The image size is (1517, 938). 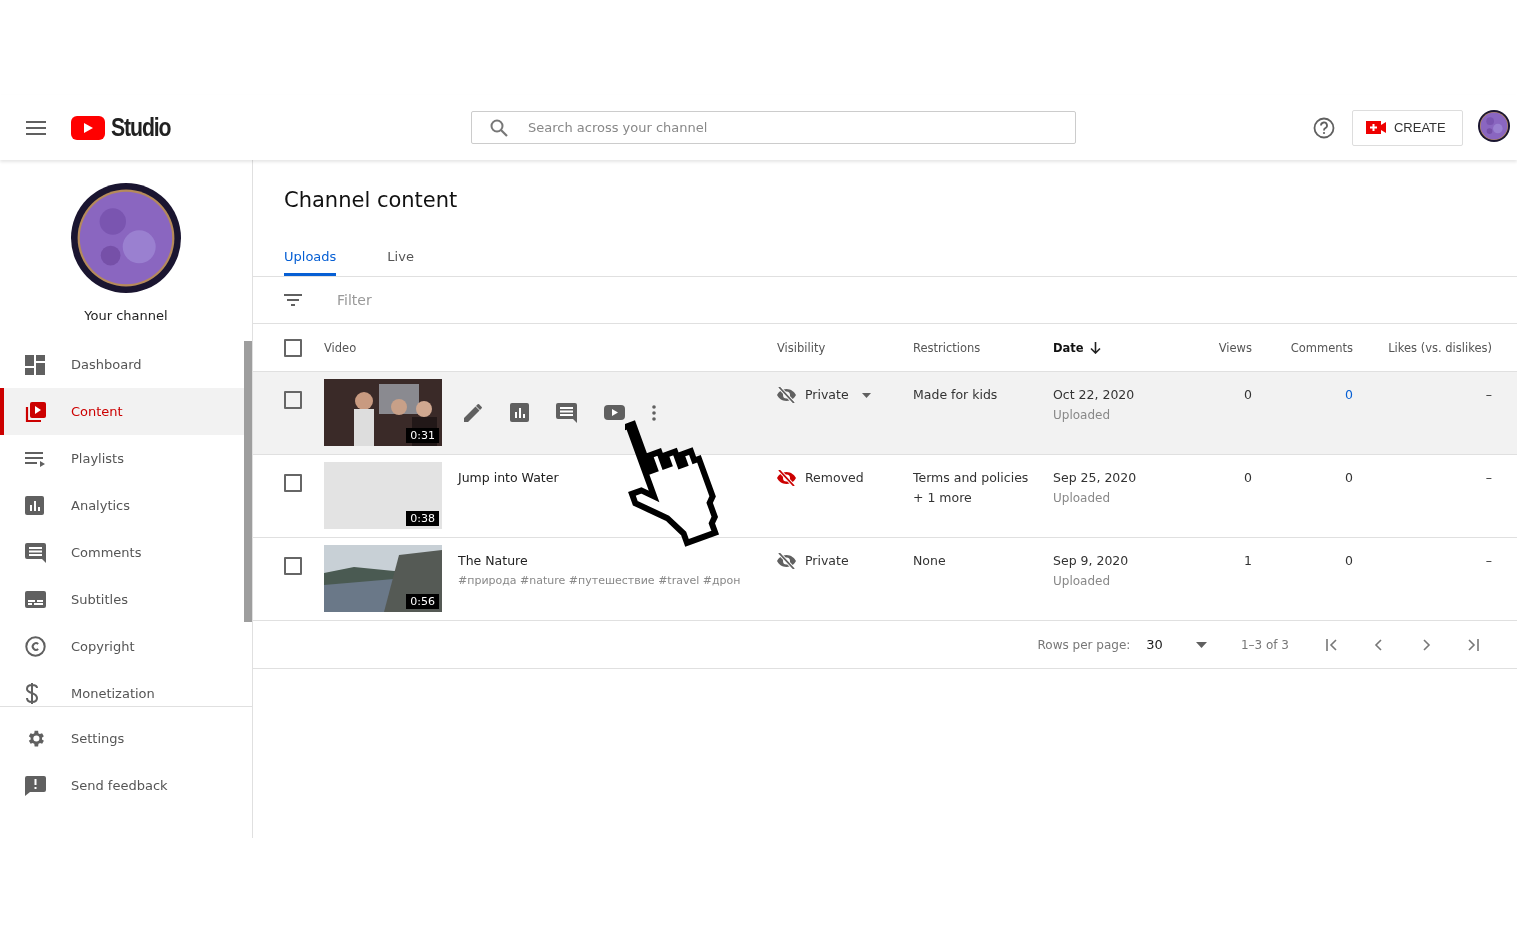 I want to click on pencil-icon, so click(x=473, y=412).